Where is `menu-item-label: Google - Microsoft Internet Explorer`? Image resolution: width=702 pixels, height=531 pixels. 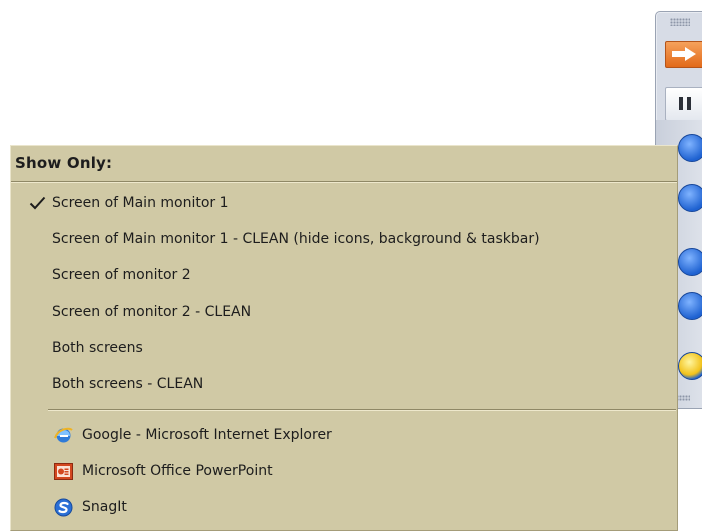
menu-item-label: Google - Microsoft Internet Explorer is located at coordinates (207, 435).